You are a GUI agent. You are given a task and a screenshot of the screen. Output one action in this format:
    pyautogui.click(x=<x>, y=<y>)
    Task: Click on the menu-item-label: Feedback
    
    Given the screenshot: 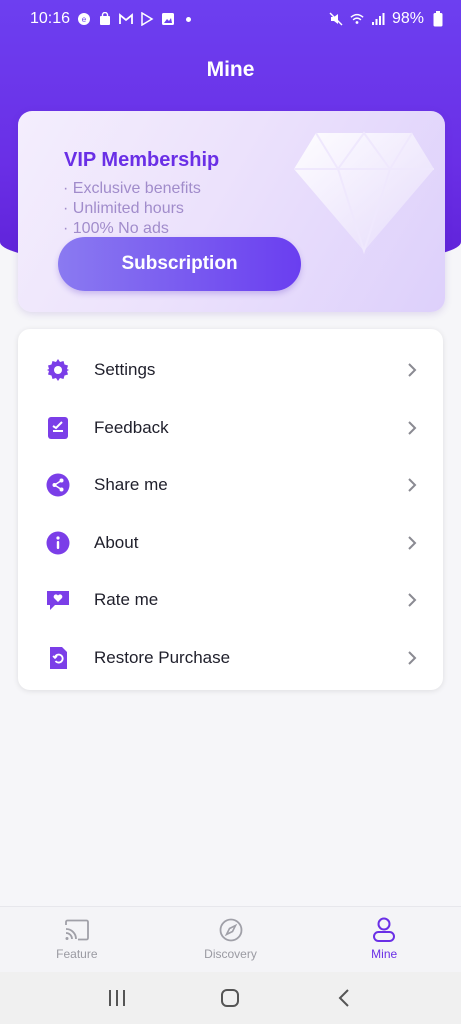 What is the action you would take?
    pyautogui.click(x=131, y=427)
    